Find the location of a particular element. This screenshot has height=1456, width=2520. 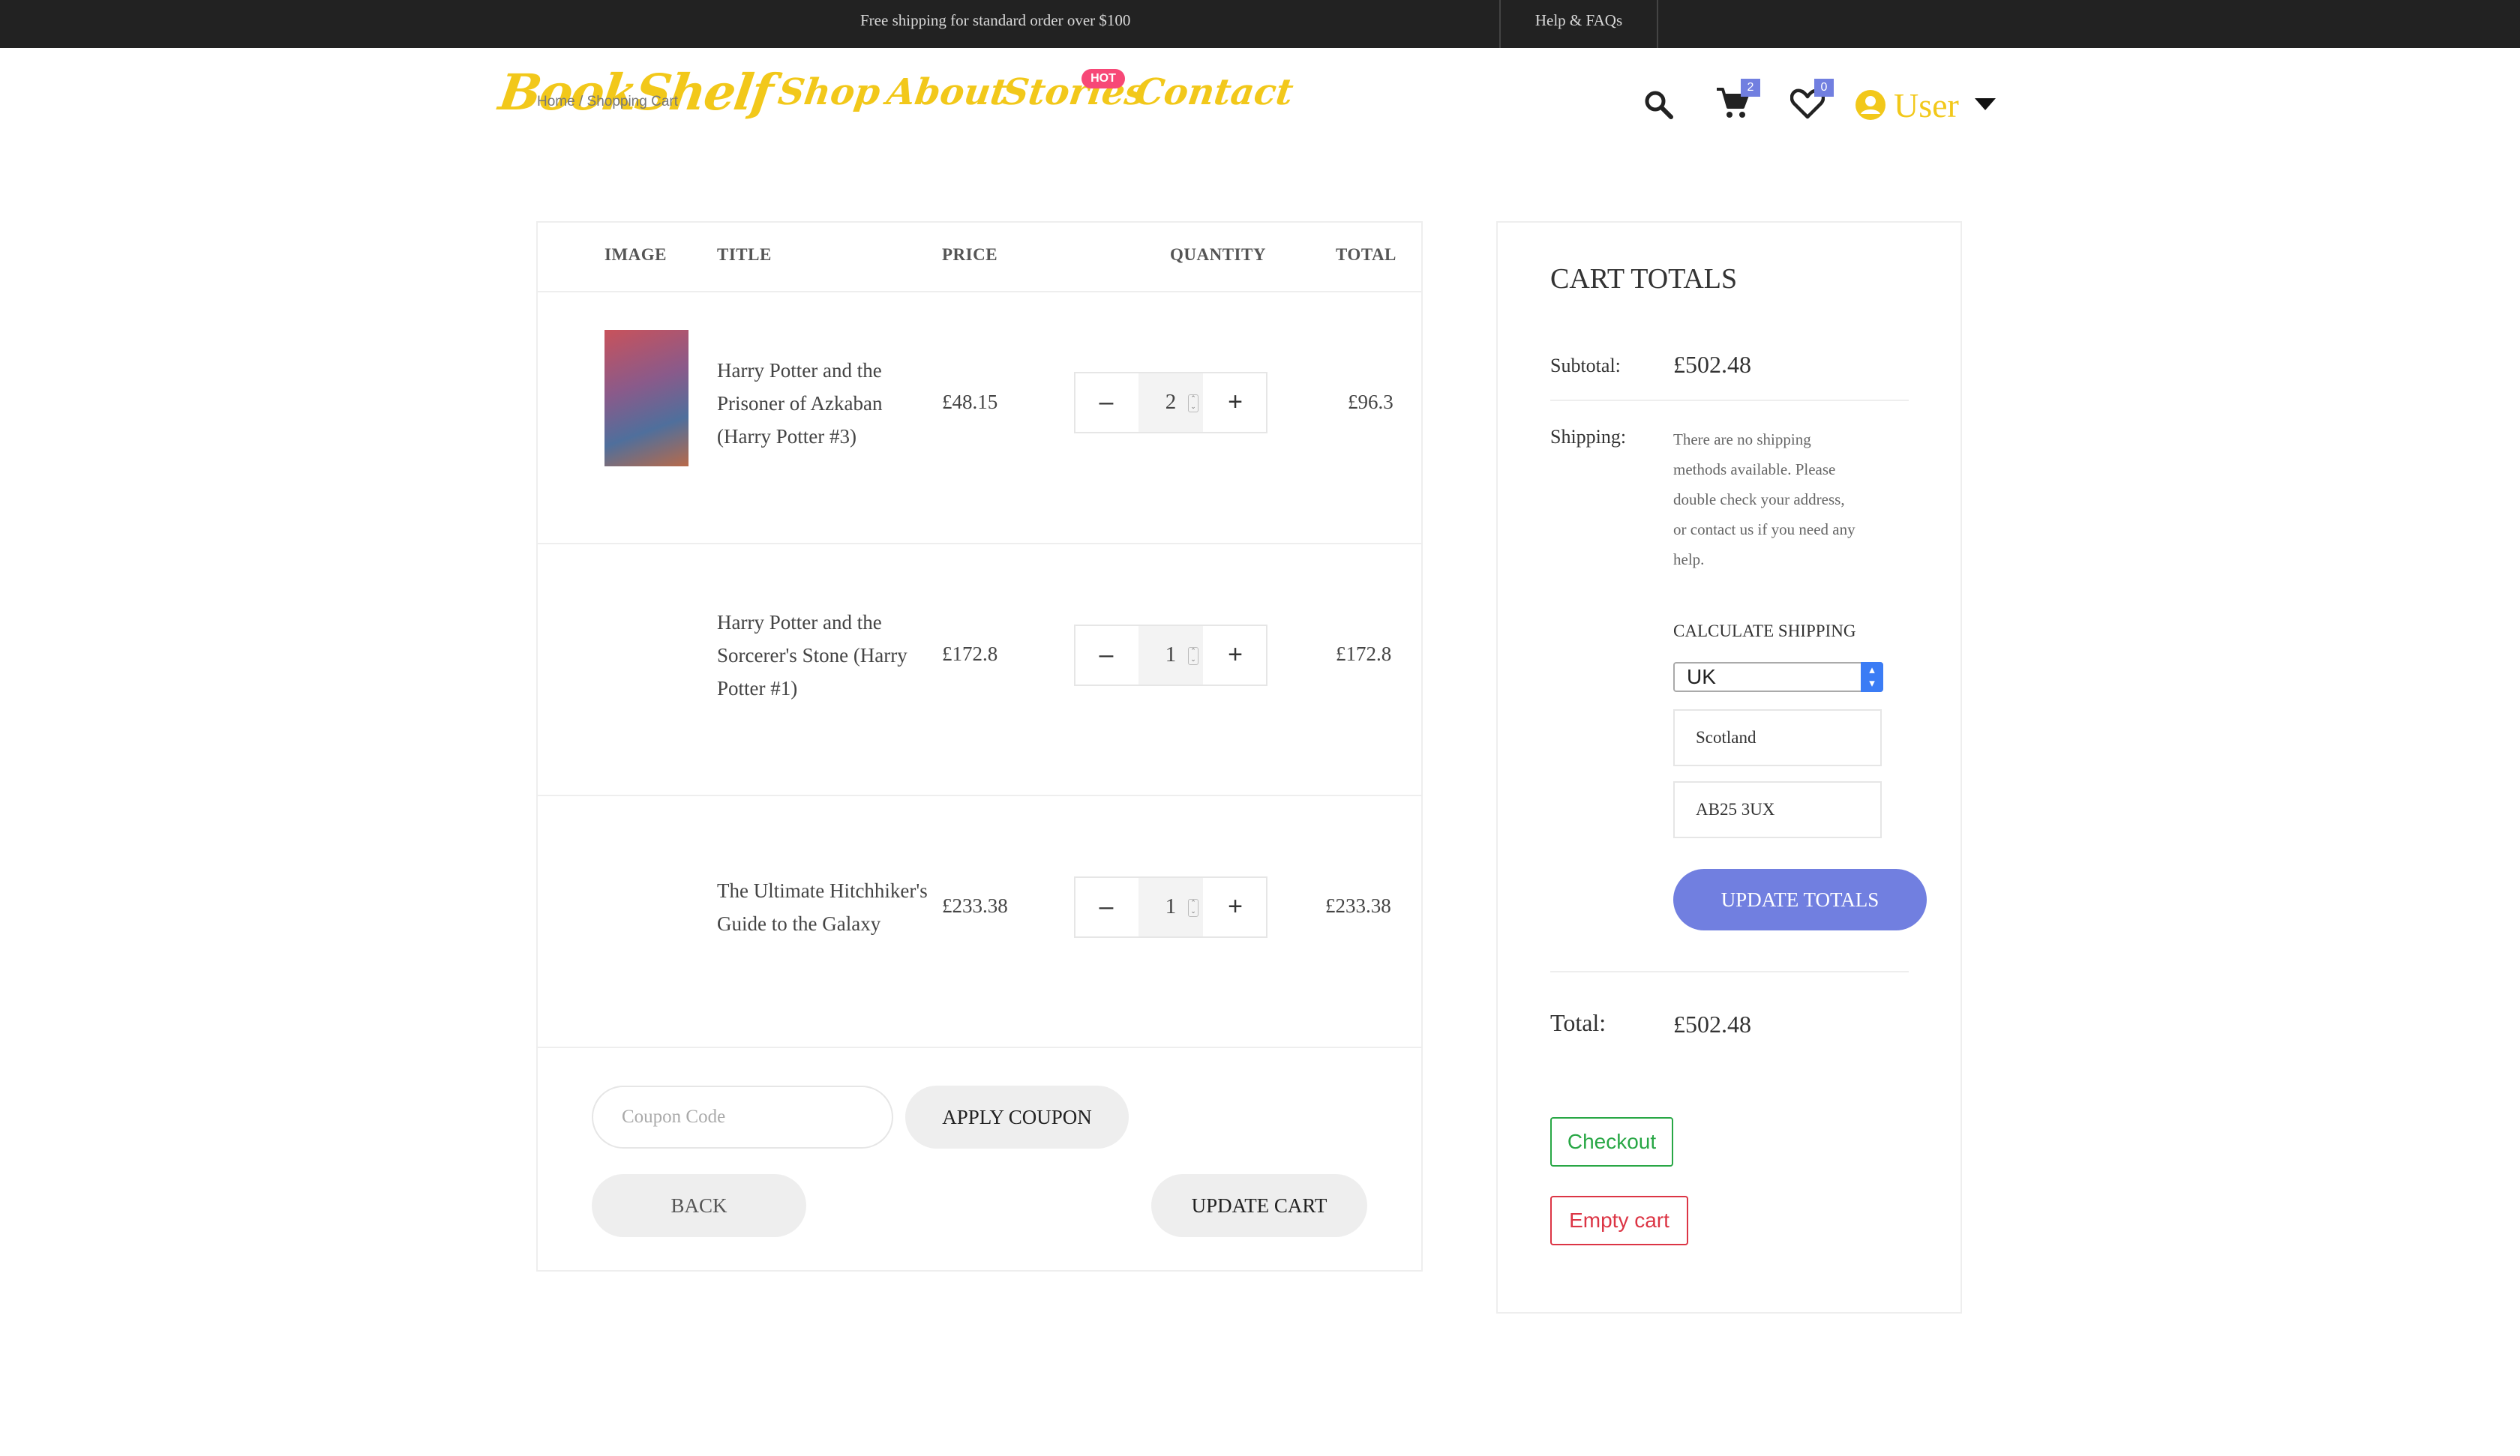

search-icon is located at coordinates (1659, 106).